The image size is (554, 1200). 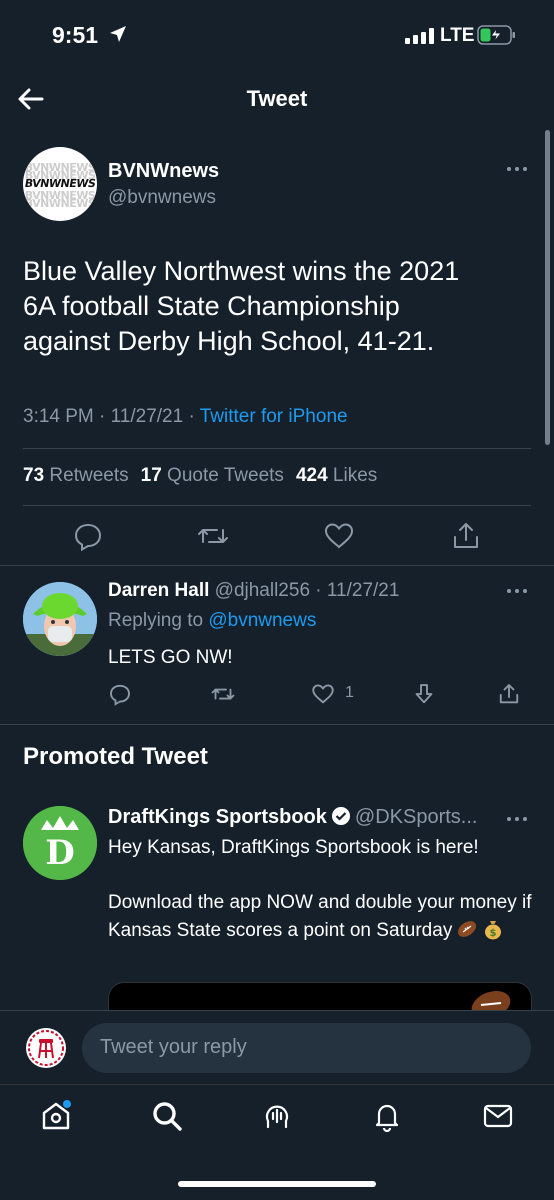 I want to click on tab-notifications, so click(x=387, y=1116).